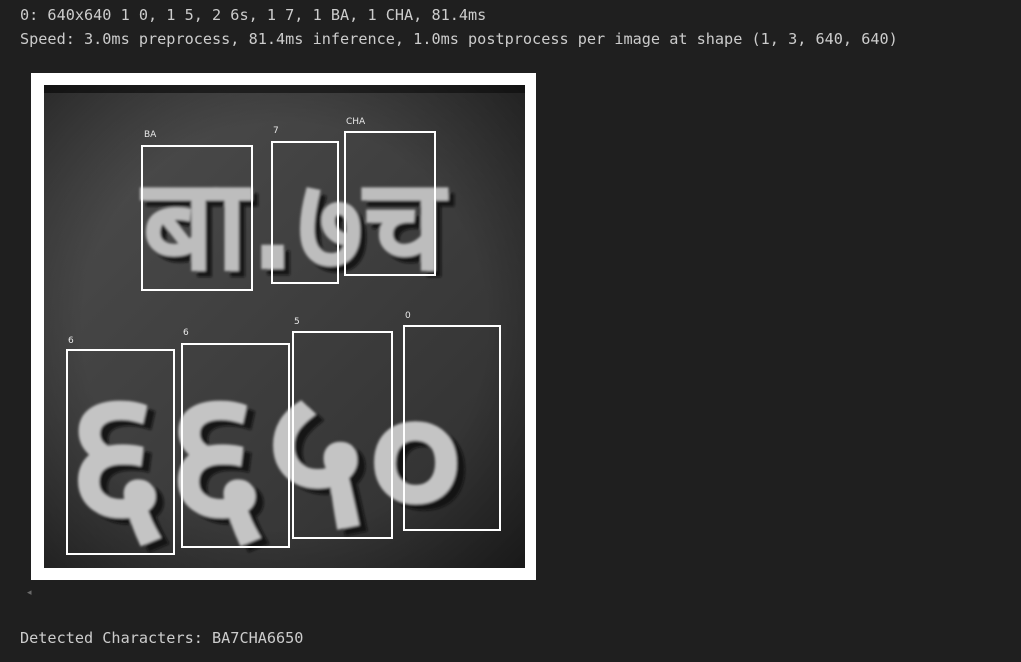 The width and height of the screenshot is (1021, 662). What do you see at coordinates (408, 316) in the screenshot?
I see `detection-label-0: 0` at bounding box center [408, 316].